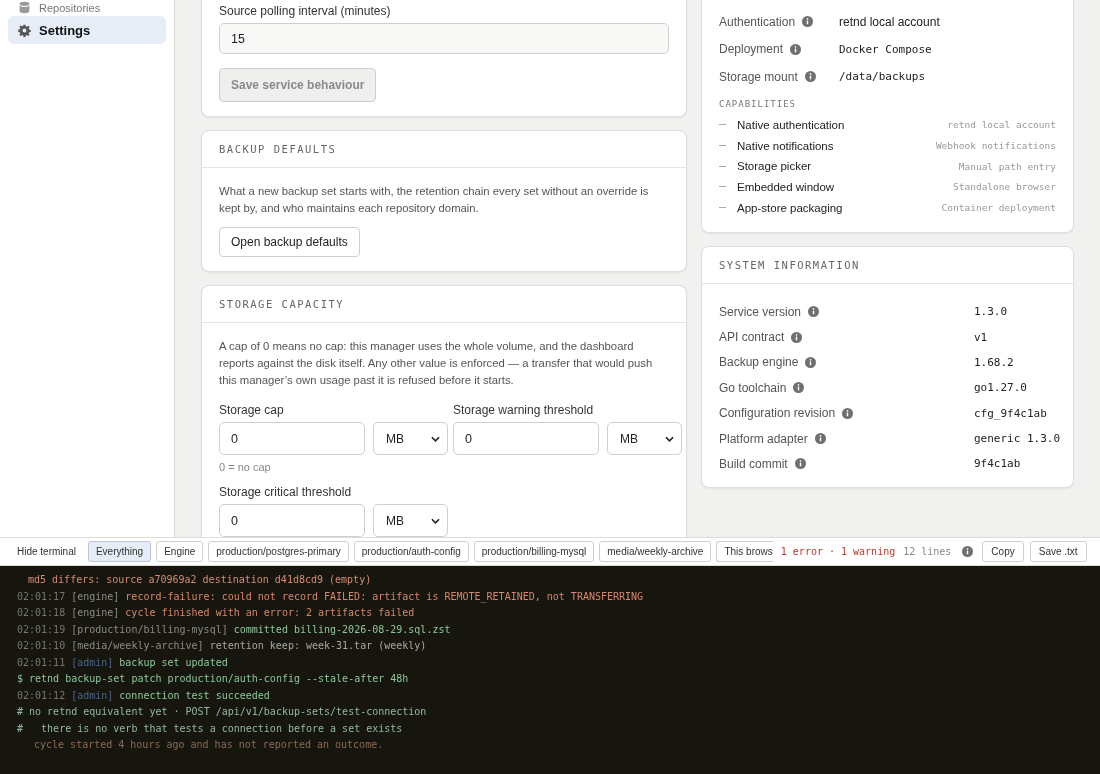 The height and width of the screenshot is (774, 1100). What do you see at coordinates (289, 242) in the screenshot?
I see `open-button: Open backup defaults` at bounding box center [289, 242].